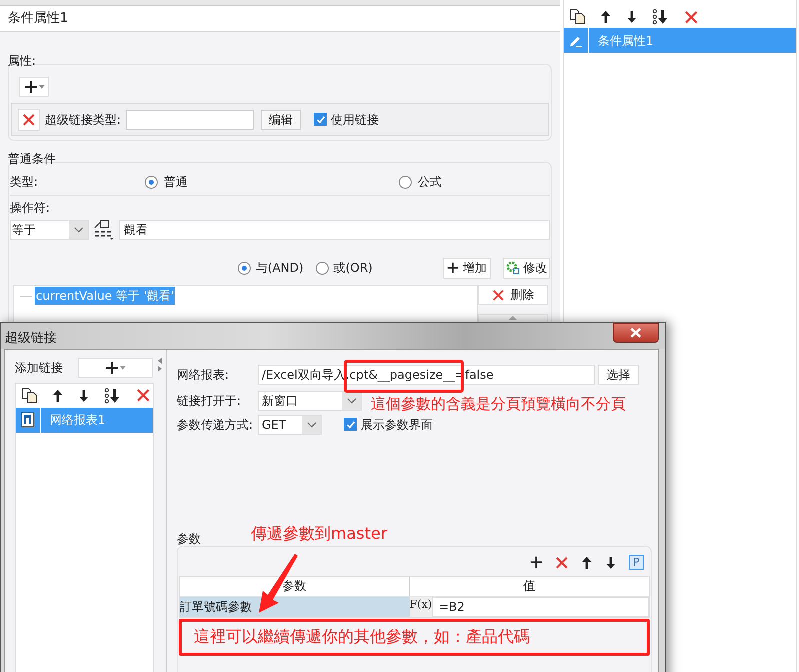  I want to click on report-icon, so click(28, 420).